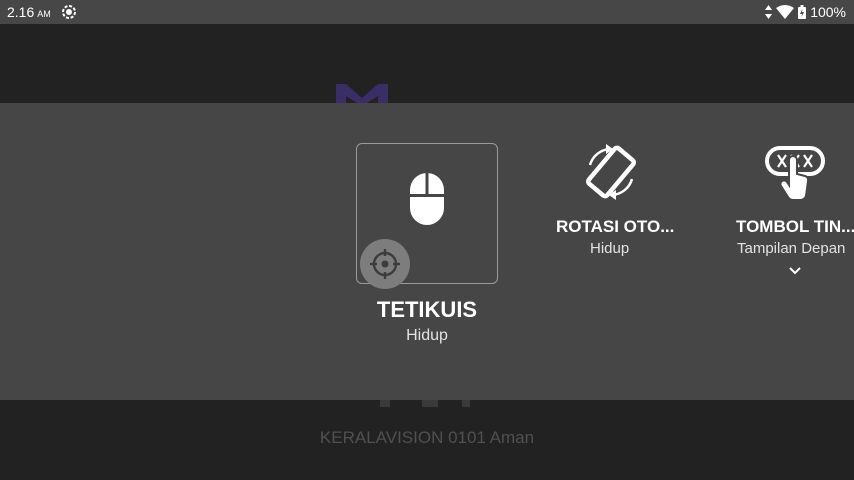  Describe the element at coordinates (44, 14) in the screenshot. I see `status-time-ampm: AM` at that location.